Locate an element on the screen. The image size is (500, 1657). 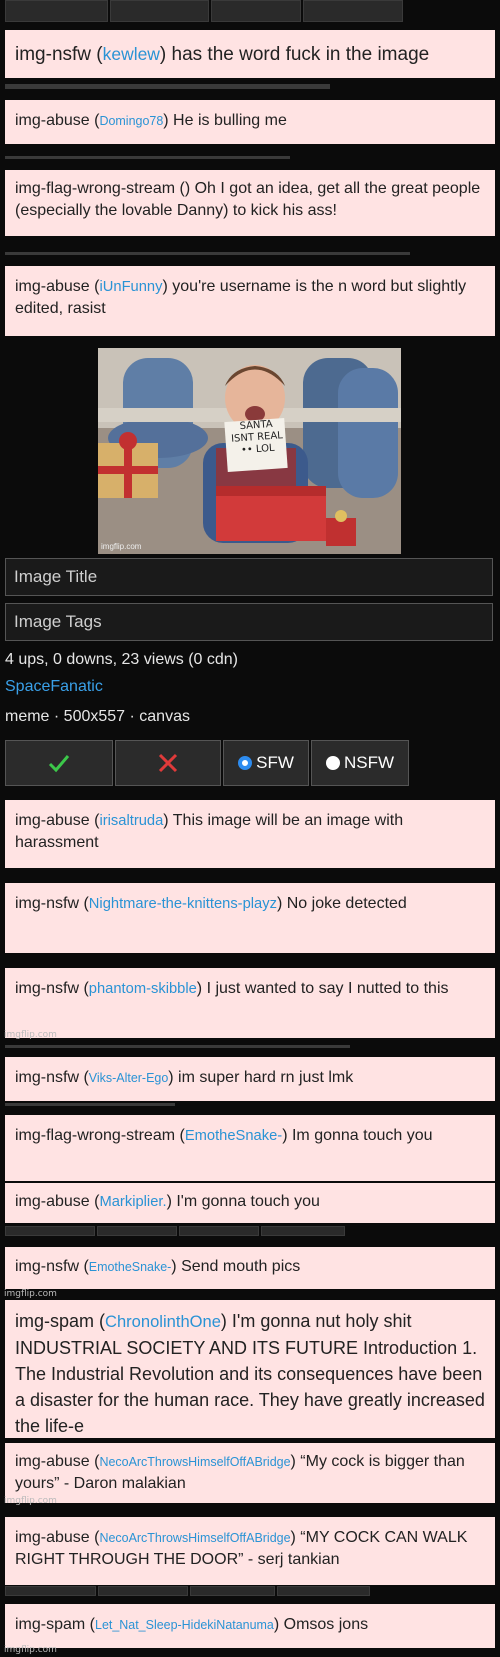
flag-message: I'm gonna touch you is located at coordinates (248, 1201).